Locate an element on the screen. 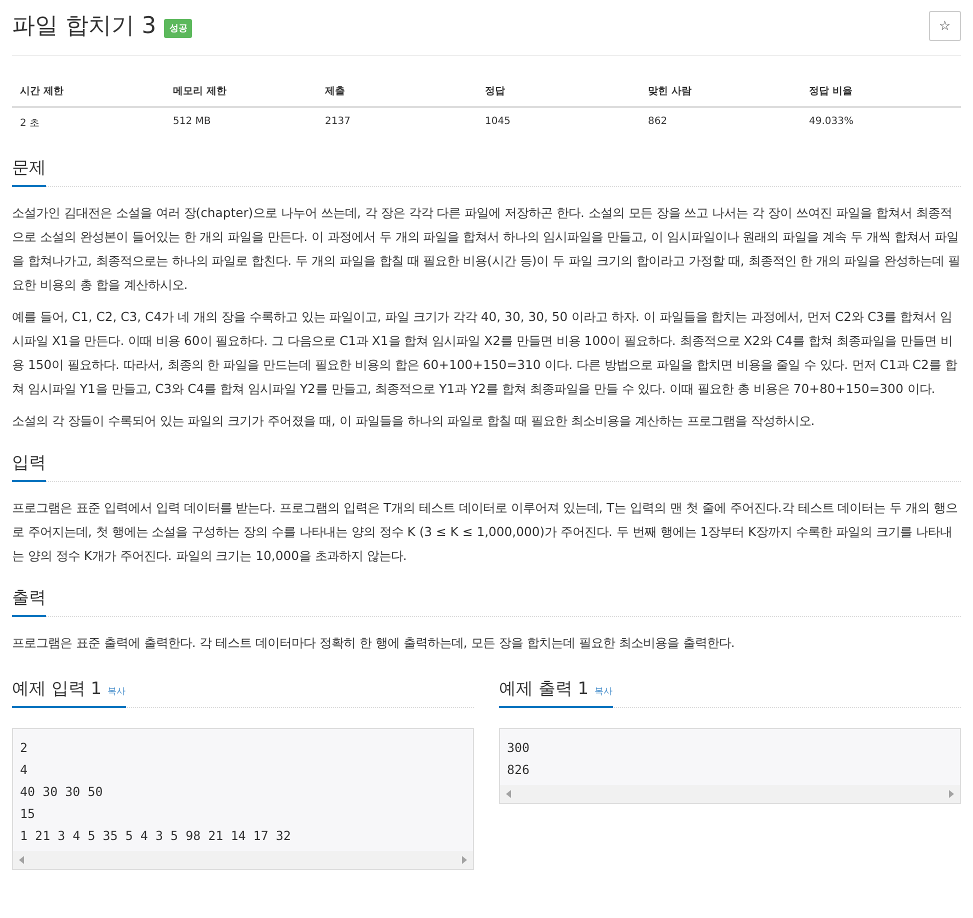  section-heading: 출력 is located at coordinates (29, 601).